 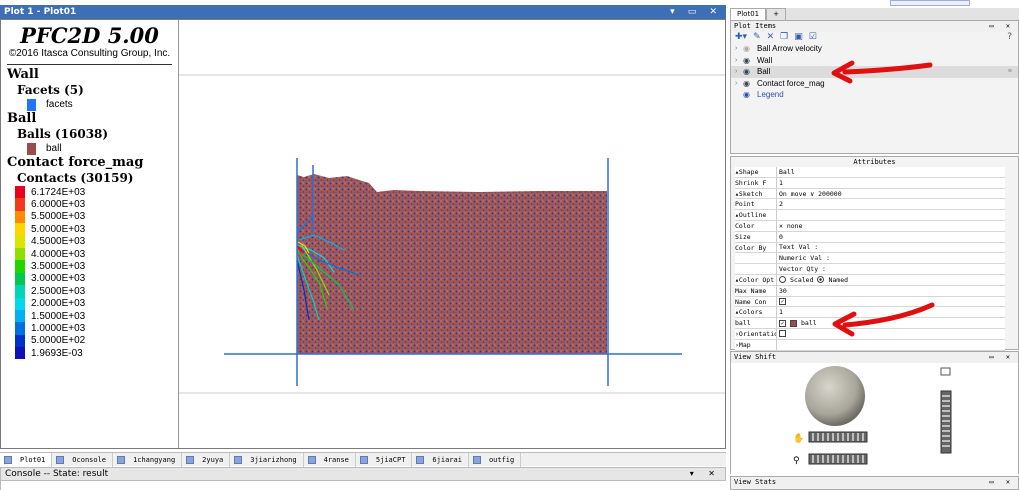 What do you see at coordinates (89, 104) in the screenshot?
I see `legend-item-facets: facets` at bounding box center [89, 104].